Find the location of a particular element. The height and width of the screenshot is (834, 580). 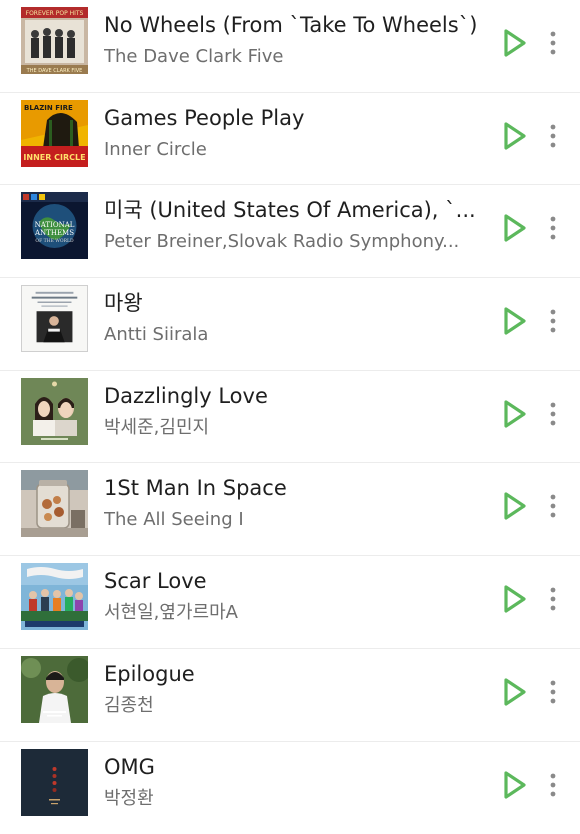

track-row: 마왕 Antti Siirala is located at coordinates (290, 324).